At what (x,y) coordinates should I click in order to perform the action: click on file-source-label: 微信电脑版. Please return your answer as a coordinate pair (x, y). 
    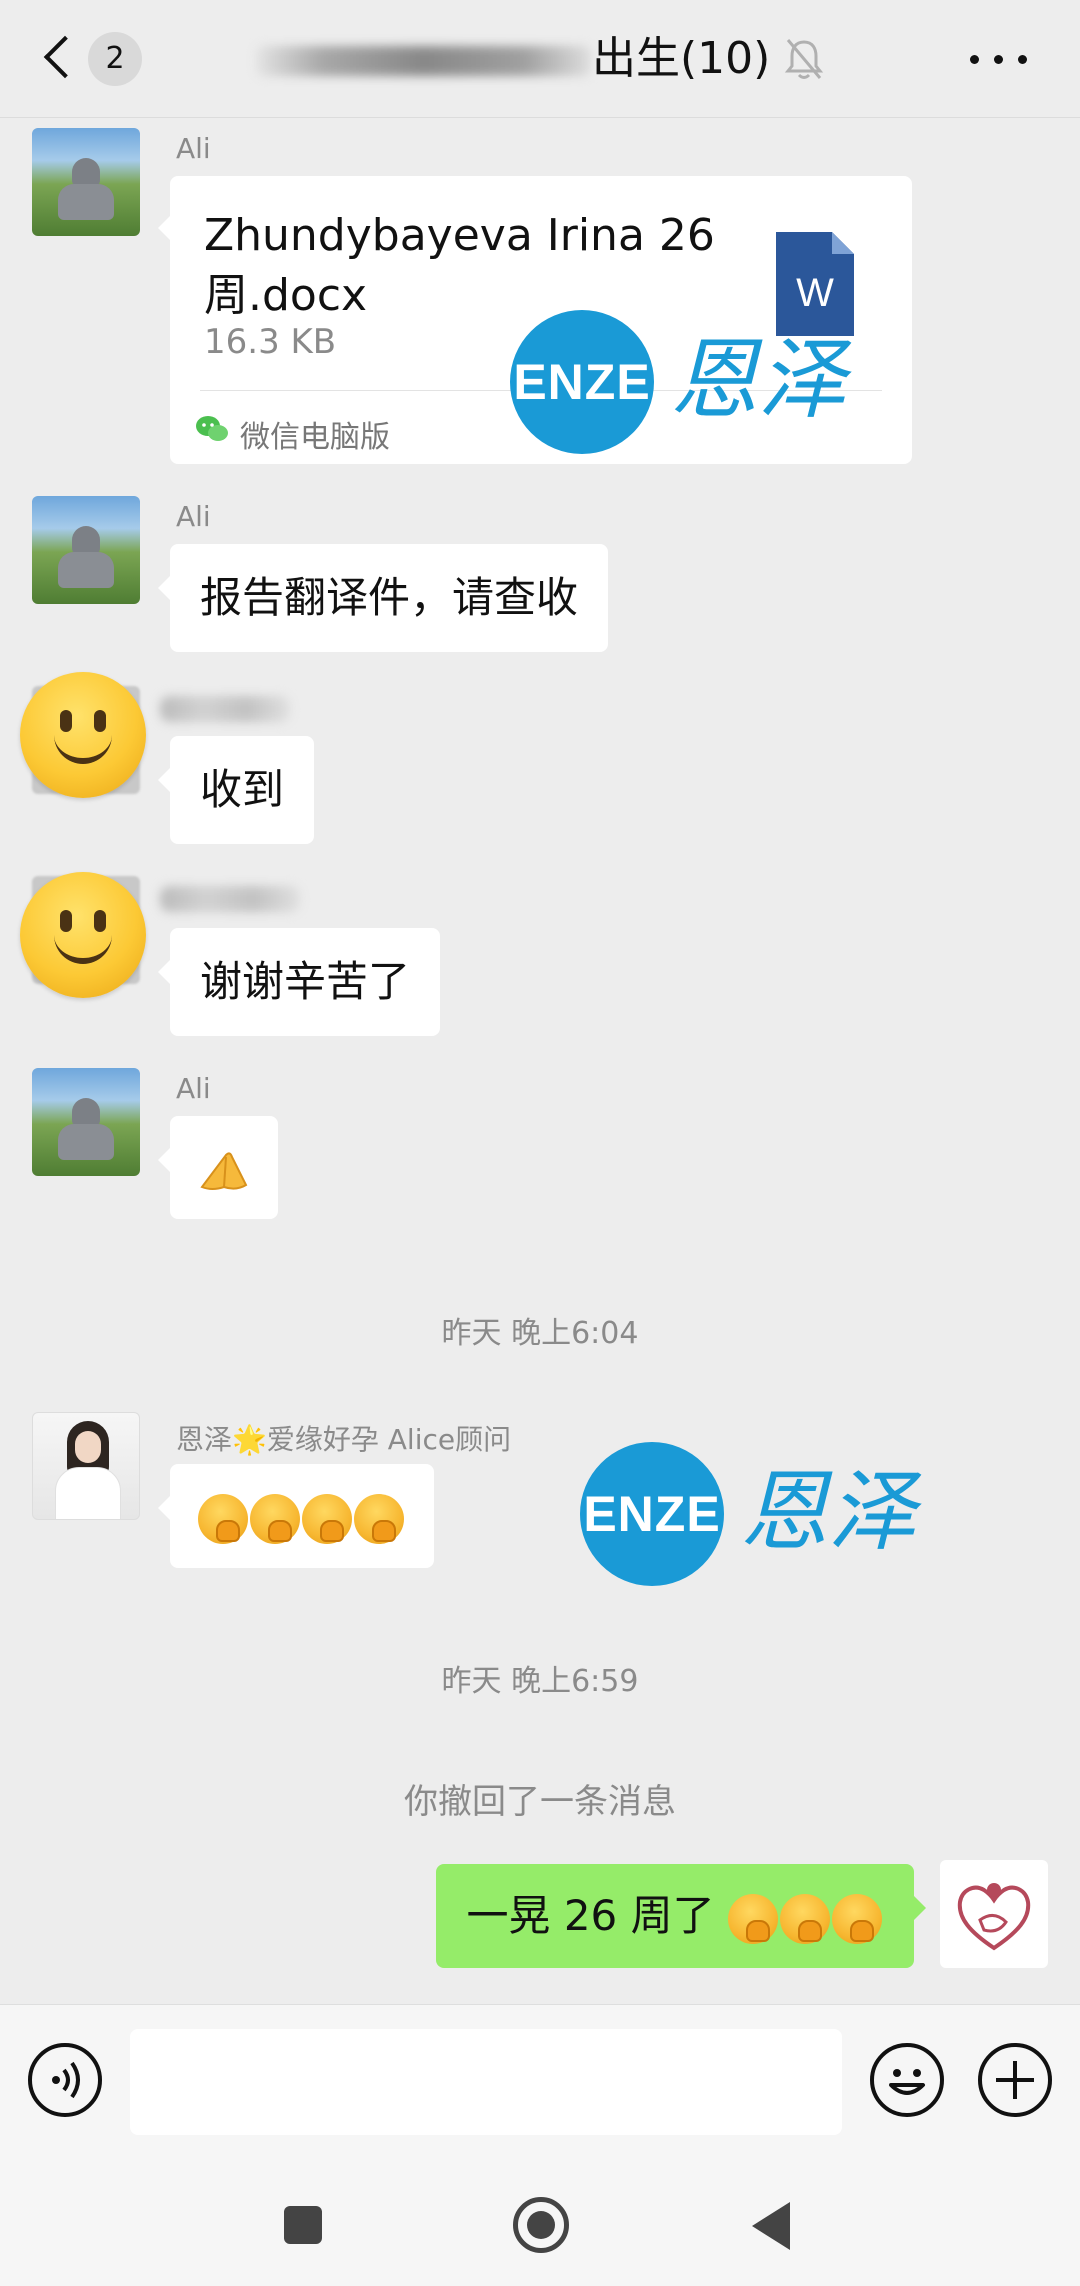
    Looking at the image, I should click on (315, 437).